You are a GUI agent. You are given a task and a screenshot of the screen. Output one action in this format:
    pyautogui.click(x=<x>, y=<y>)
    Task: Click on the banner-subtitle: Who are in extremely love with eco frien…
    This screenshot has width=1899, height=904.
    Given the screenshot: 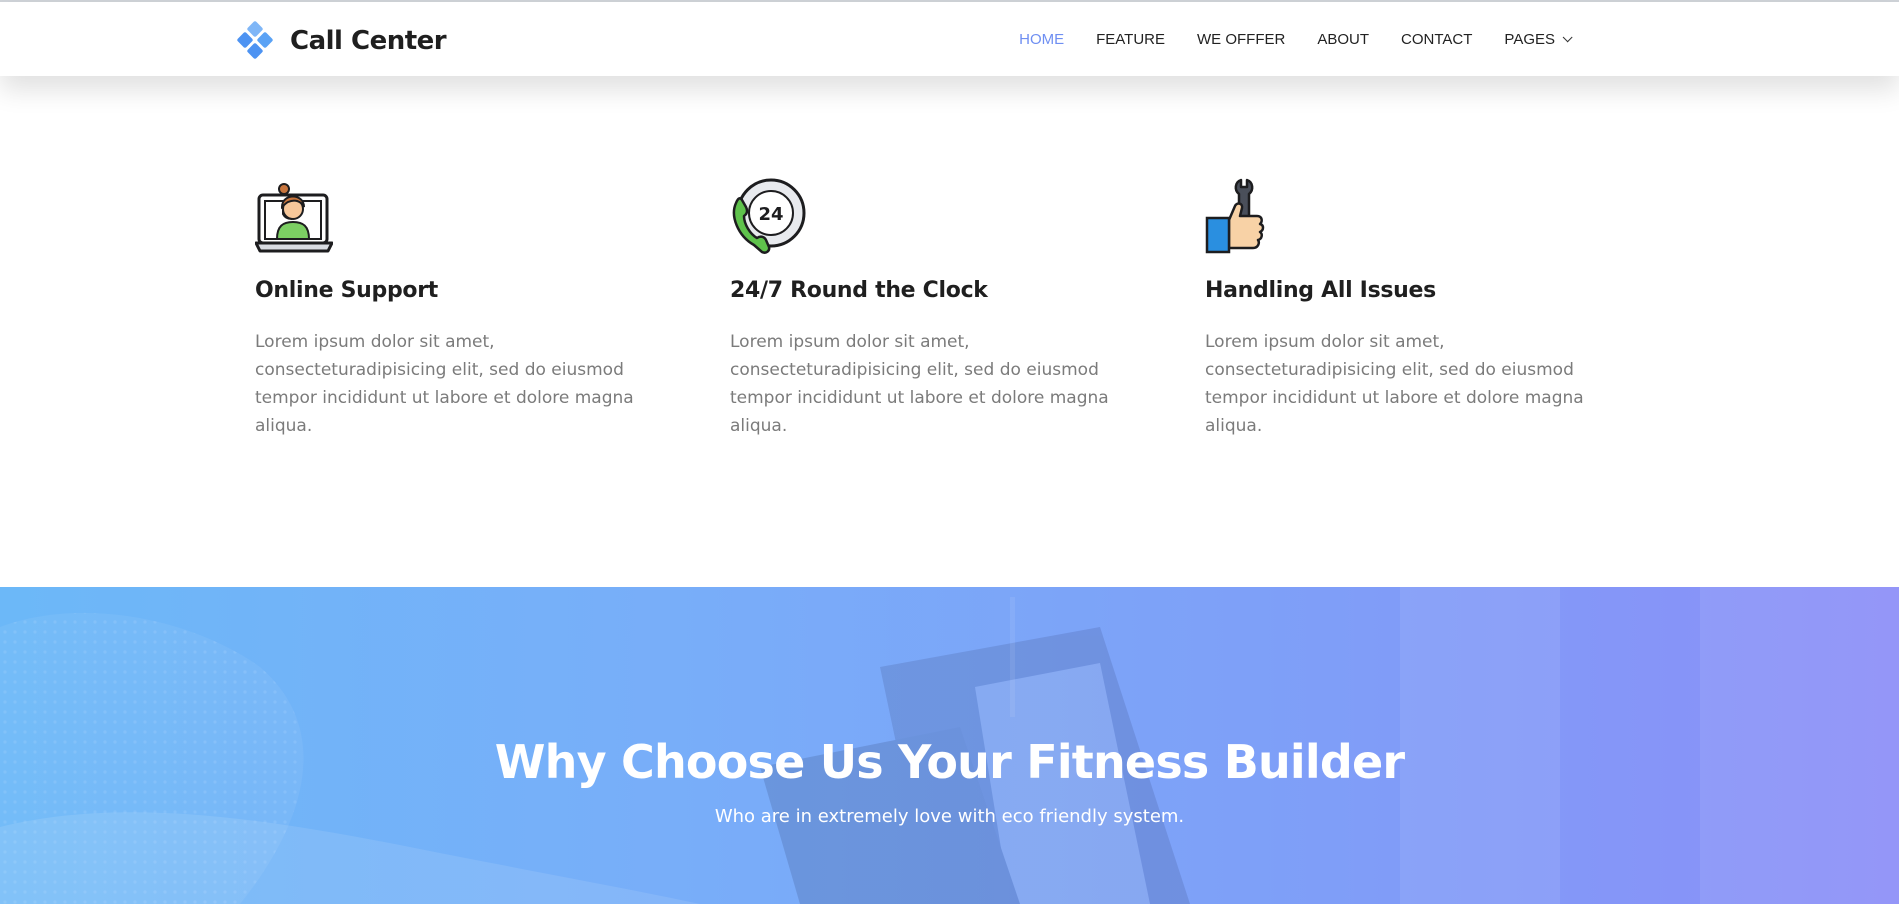 What is the action you would take?
    pyautogui.click(x=949, y=816)
    